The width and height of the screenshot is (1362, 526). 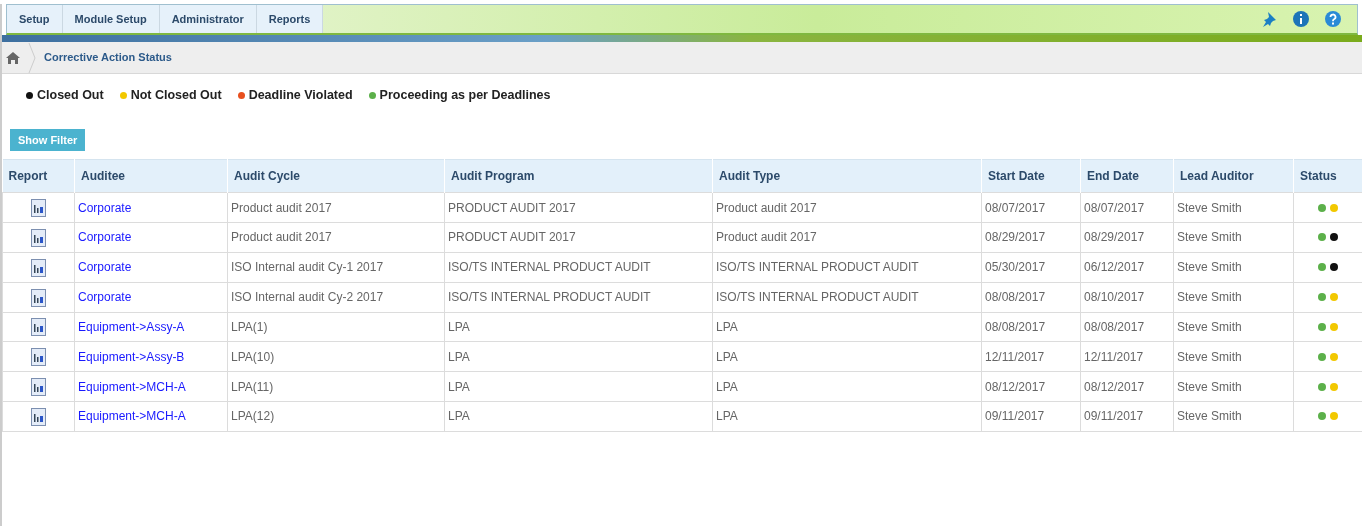 I want to click on column-header: Lead Auditor, so click(x=1233, y=176).